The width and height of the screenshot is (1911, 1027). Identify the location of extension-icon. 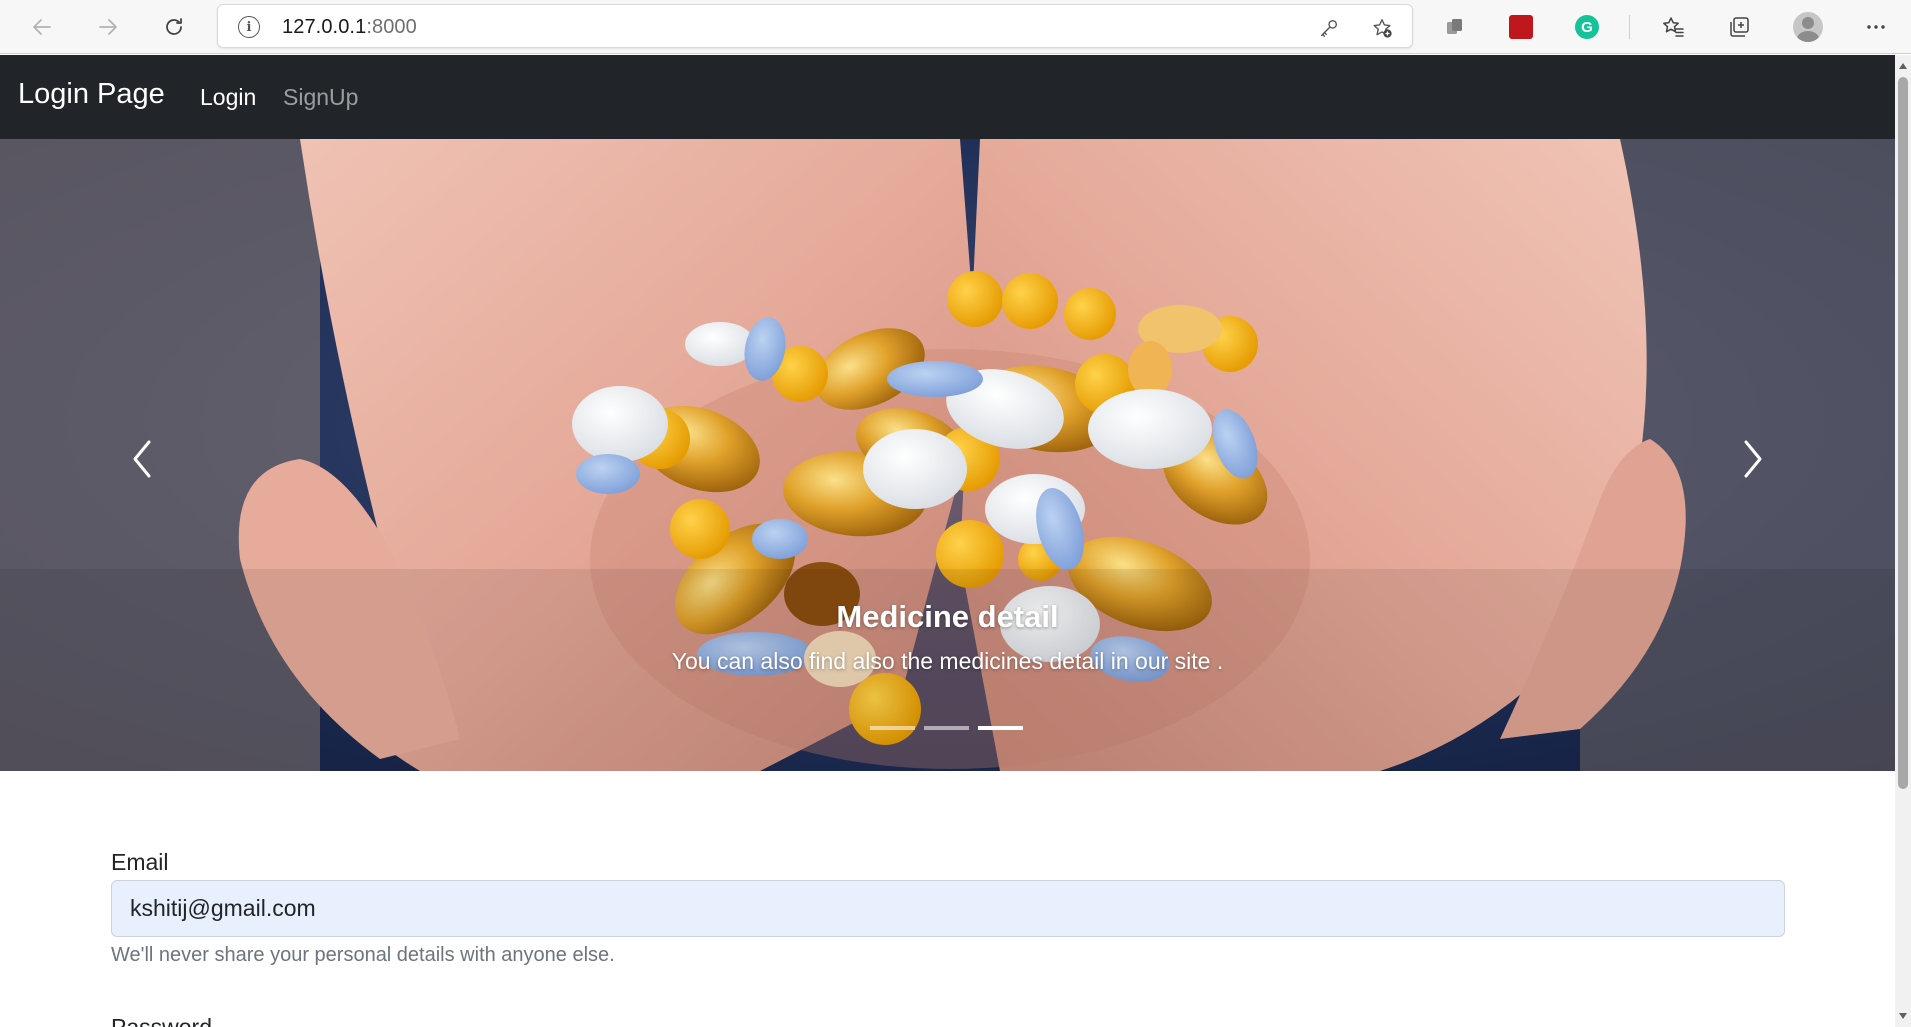
(1454, 26).